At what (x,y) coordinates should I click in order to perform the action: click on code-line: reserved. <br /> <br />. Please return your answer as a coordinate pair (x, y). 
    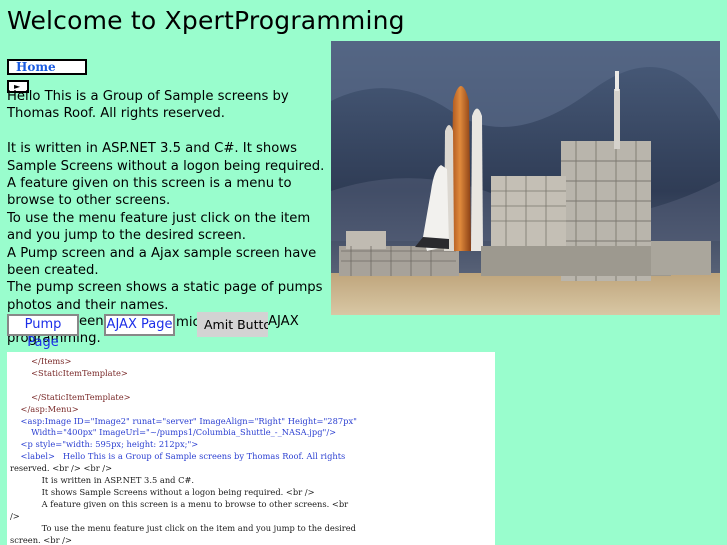
    Looking at the image, I should click on (61, 468).